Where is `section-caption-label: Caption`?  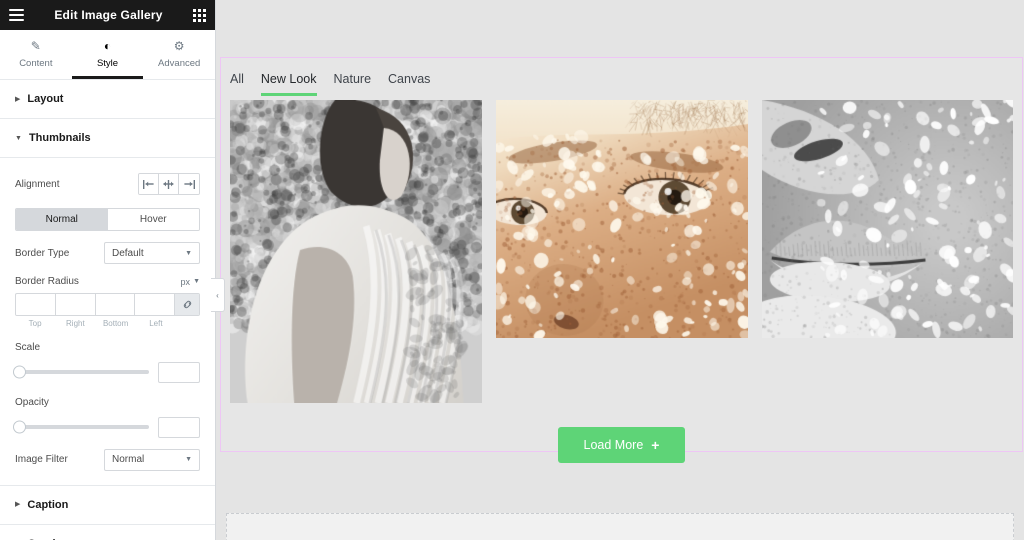 section-caption-label: Caption is located at coordinates (48, 504).